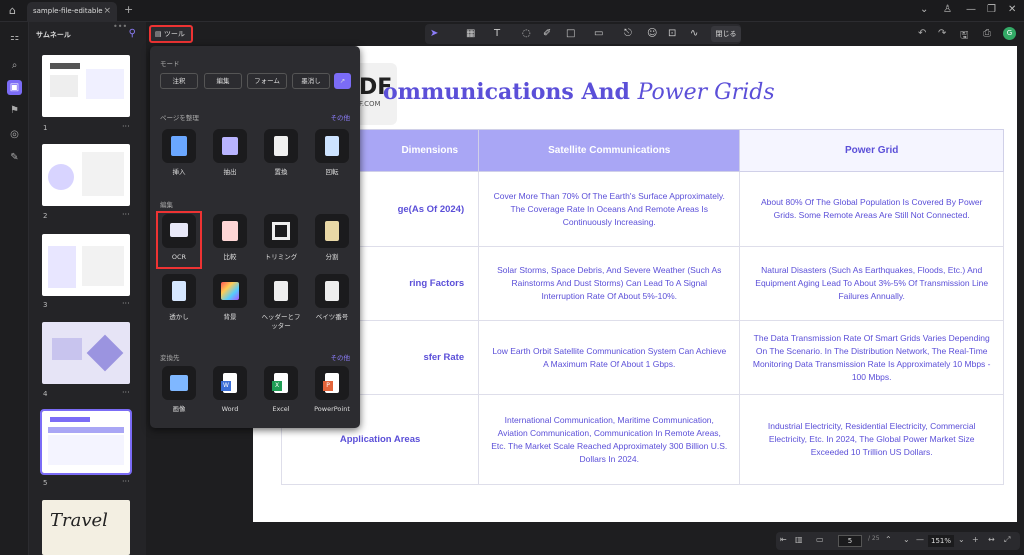  What do you see at coordinates (14, 288) in the screenshot?
I see `left-toolbar: ⚏ ⌕ ▣ ⚑ ◎ ✎` at bounding box center [14, 288].